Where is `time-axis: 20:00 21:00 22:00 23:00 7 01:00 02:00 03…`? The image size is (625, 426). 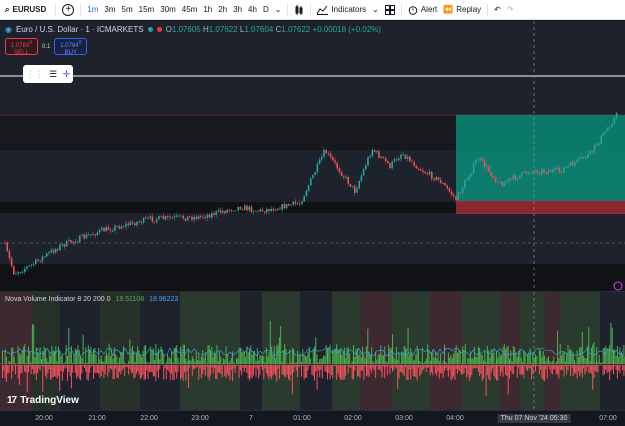 time-axis: 20:00 21:00 22:00 23:00 7 01:00 02:00 03… is located at coordinates (312, 418).